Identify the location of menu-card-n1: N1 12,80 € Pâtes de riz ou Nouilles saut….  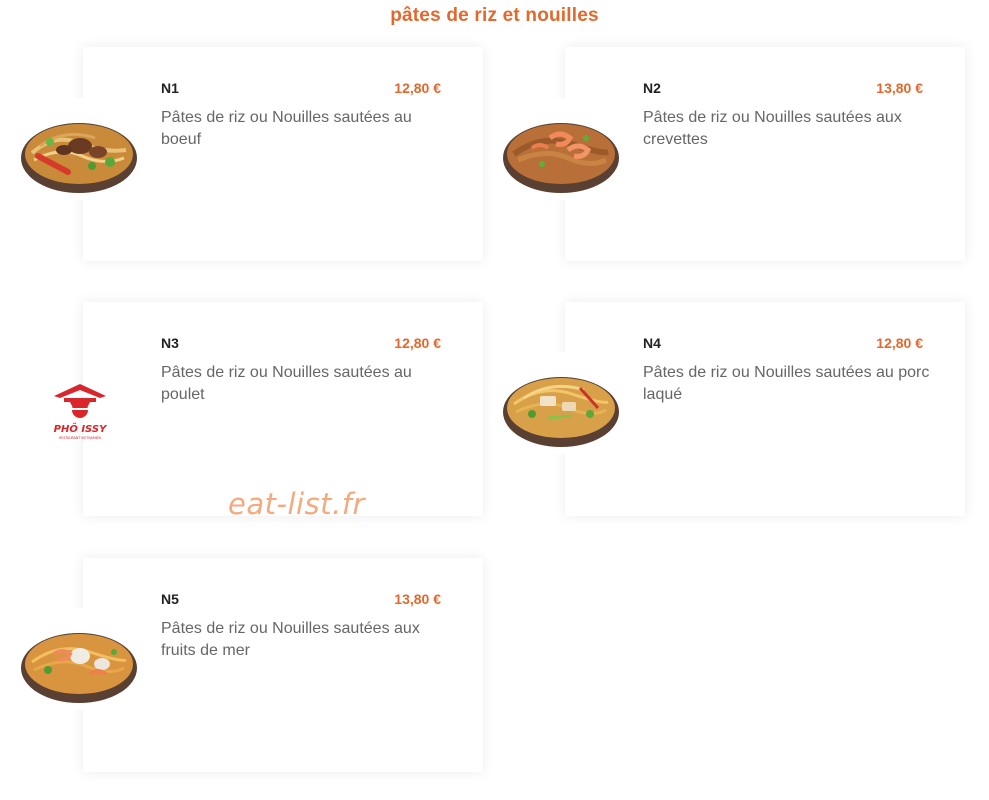
(283, 154).